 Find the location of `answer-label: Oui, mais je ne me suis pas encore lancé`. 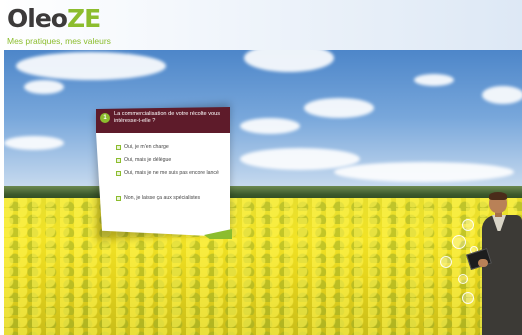

answer-label: Oui, mais je ne me suis pas encore lancé is located at coordinates (171, 173).